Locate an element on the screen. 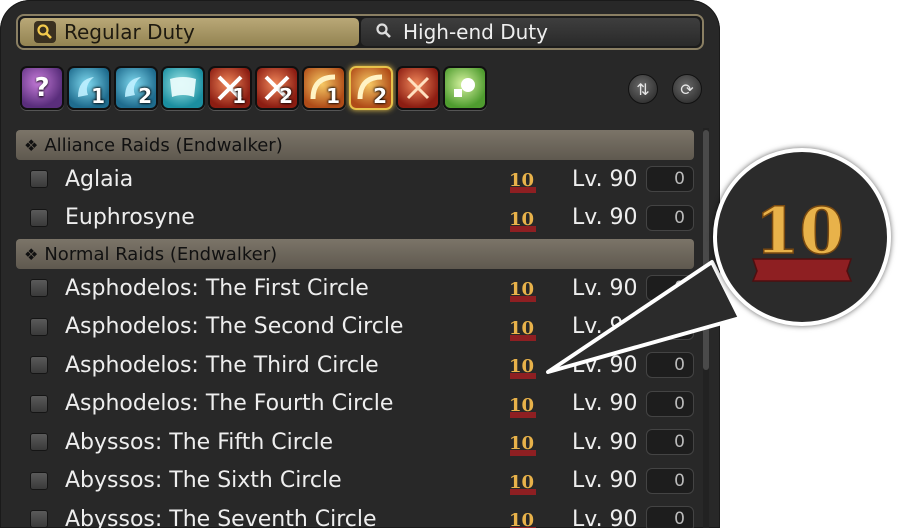  section-header-normal-raids: ❖ Normal Raids (Endwalker) is located at coordinates (355, 254).